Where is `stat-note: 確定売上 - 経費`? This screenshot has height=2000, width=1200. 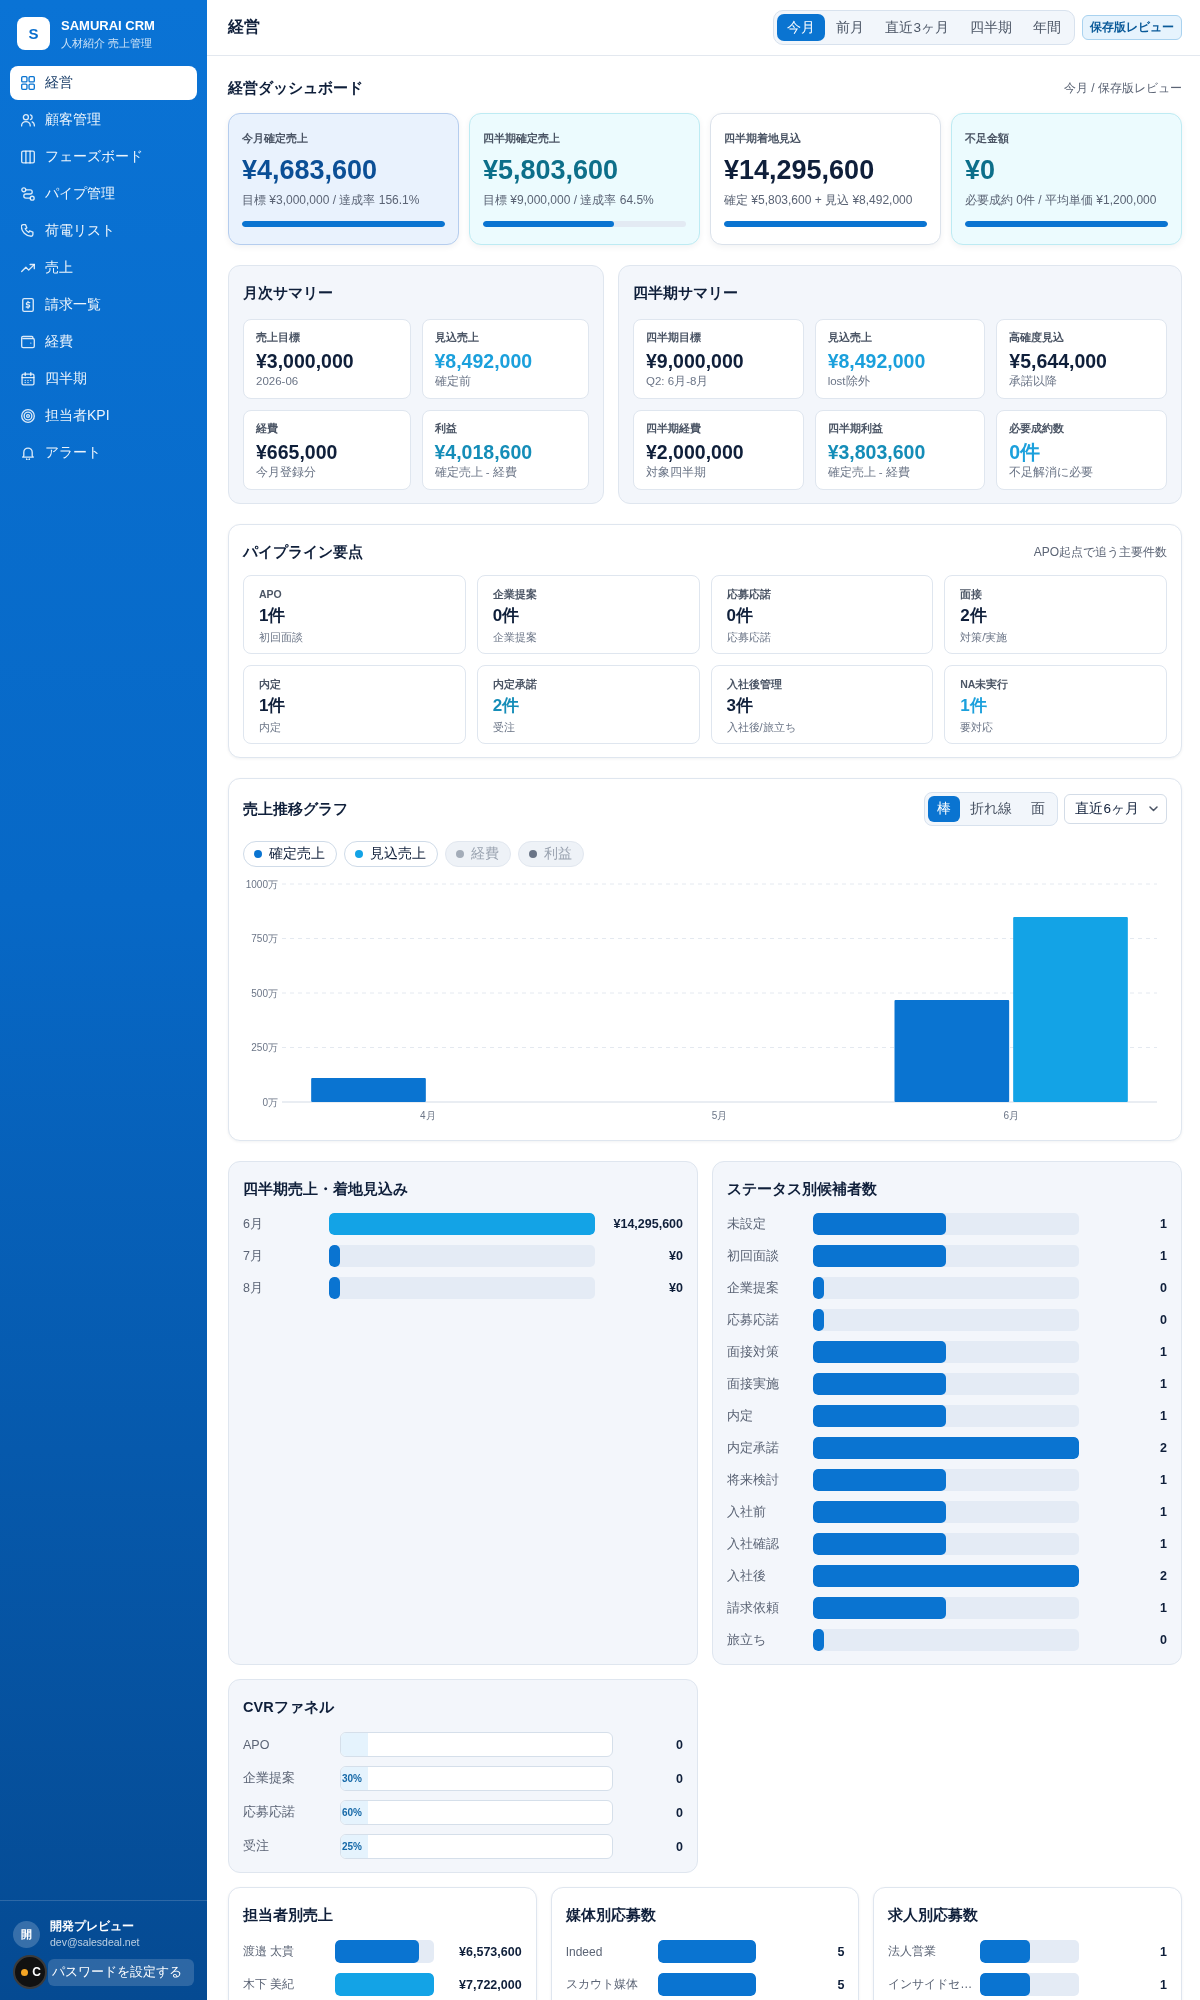
stat-note: 確定売上 - 経費 is located at coordinates (869, 472).